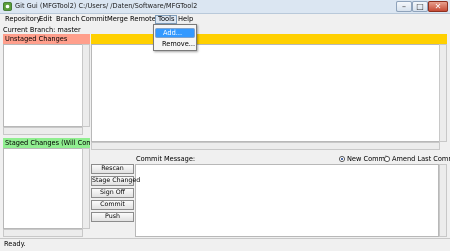 The width and height of the screenshot is (450, 251). I want to click on minimize-button: –, so click(404, 6).